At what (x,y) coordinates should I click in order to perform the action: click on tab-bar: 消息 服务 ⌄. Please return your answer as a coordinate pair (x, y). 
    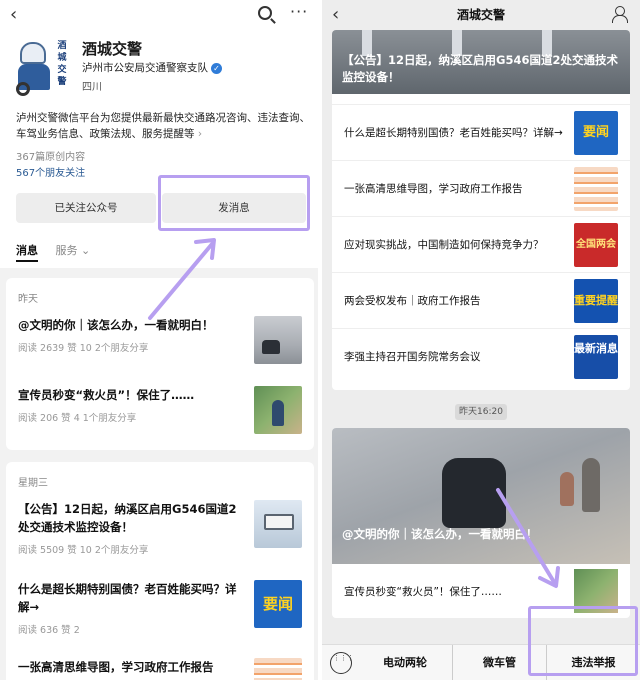
    Looking at the image, I should click on (60, 252).